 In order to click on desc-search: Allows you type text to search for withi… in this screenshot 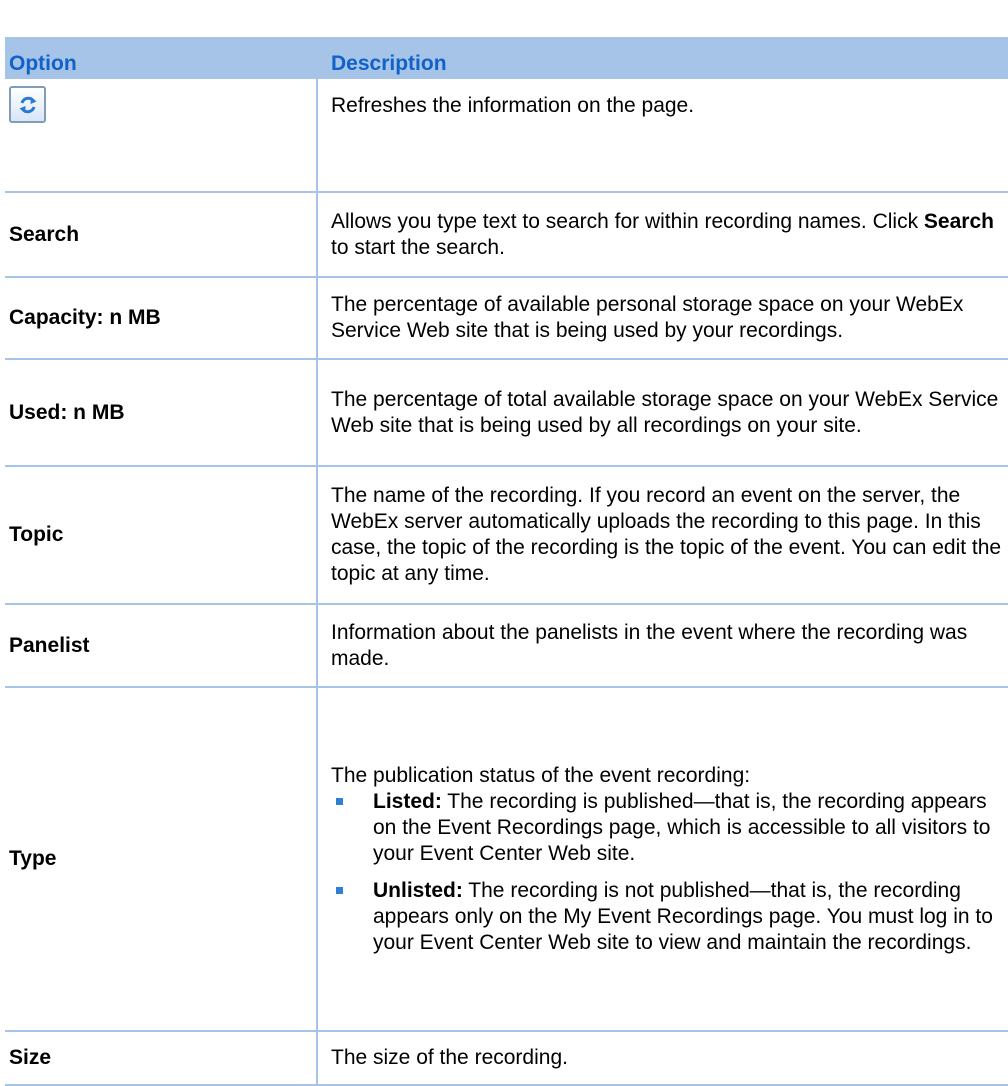, I will do `click(662, 235)`.